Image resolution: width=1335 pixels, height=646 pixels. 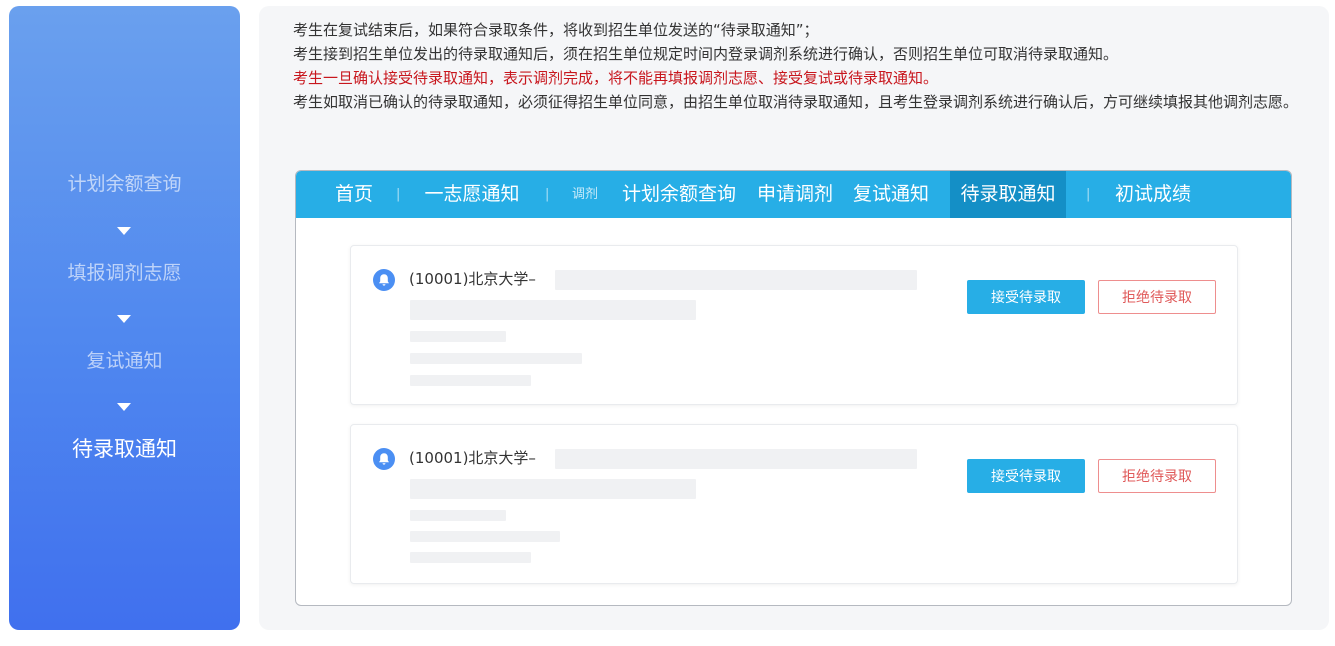 What do you see at coordinates (585, 194) in the screenshot?
I see `nav-adjust-label: 调剂` at bounding box center [585, 194].